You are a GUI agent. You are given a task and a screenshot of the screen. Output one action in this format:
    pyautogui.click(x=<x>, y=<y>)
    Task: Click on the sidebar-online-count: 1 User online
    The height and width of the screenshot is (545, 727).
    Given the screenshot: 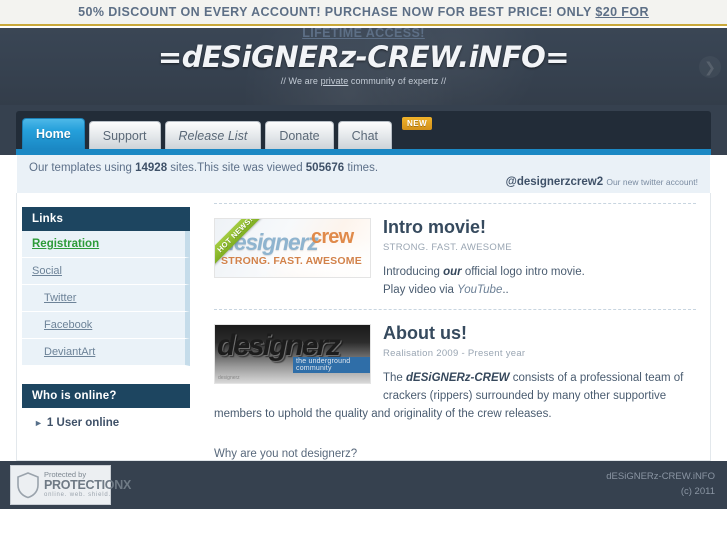 What is the action you would take?
    pyautogui.click(x=83, y=423)
    